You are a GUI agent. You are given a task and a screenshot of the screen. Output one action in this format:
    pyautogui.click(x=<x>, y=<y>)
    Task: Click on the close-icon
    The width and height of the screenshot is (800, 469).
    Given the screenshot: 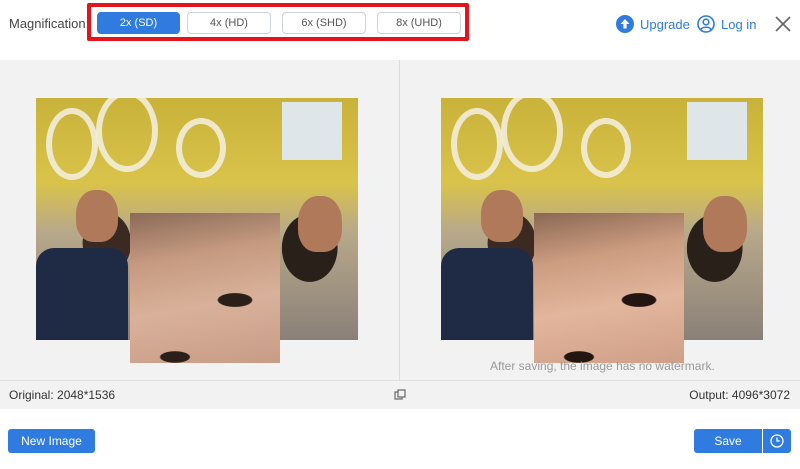 What is the action you would take?
    pyautogui.click(x=783, y=24)
    